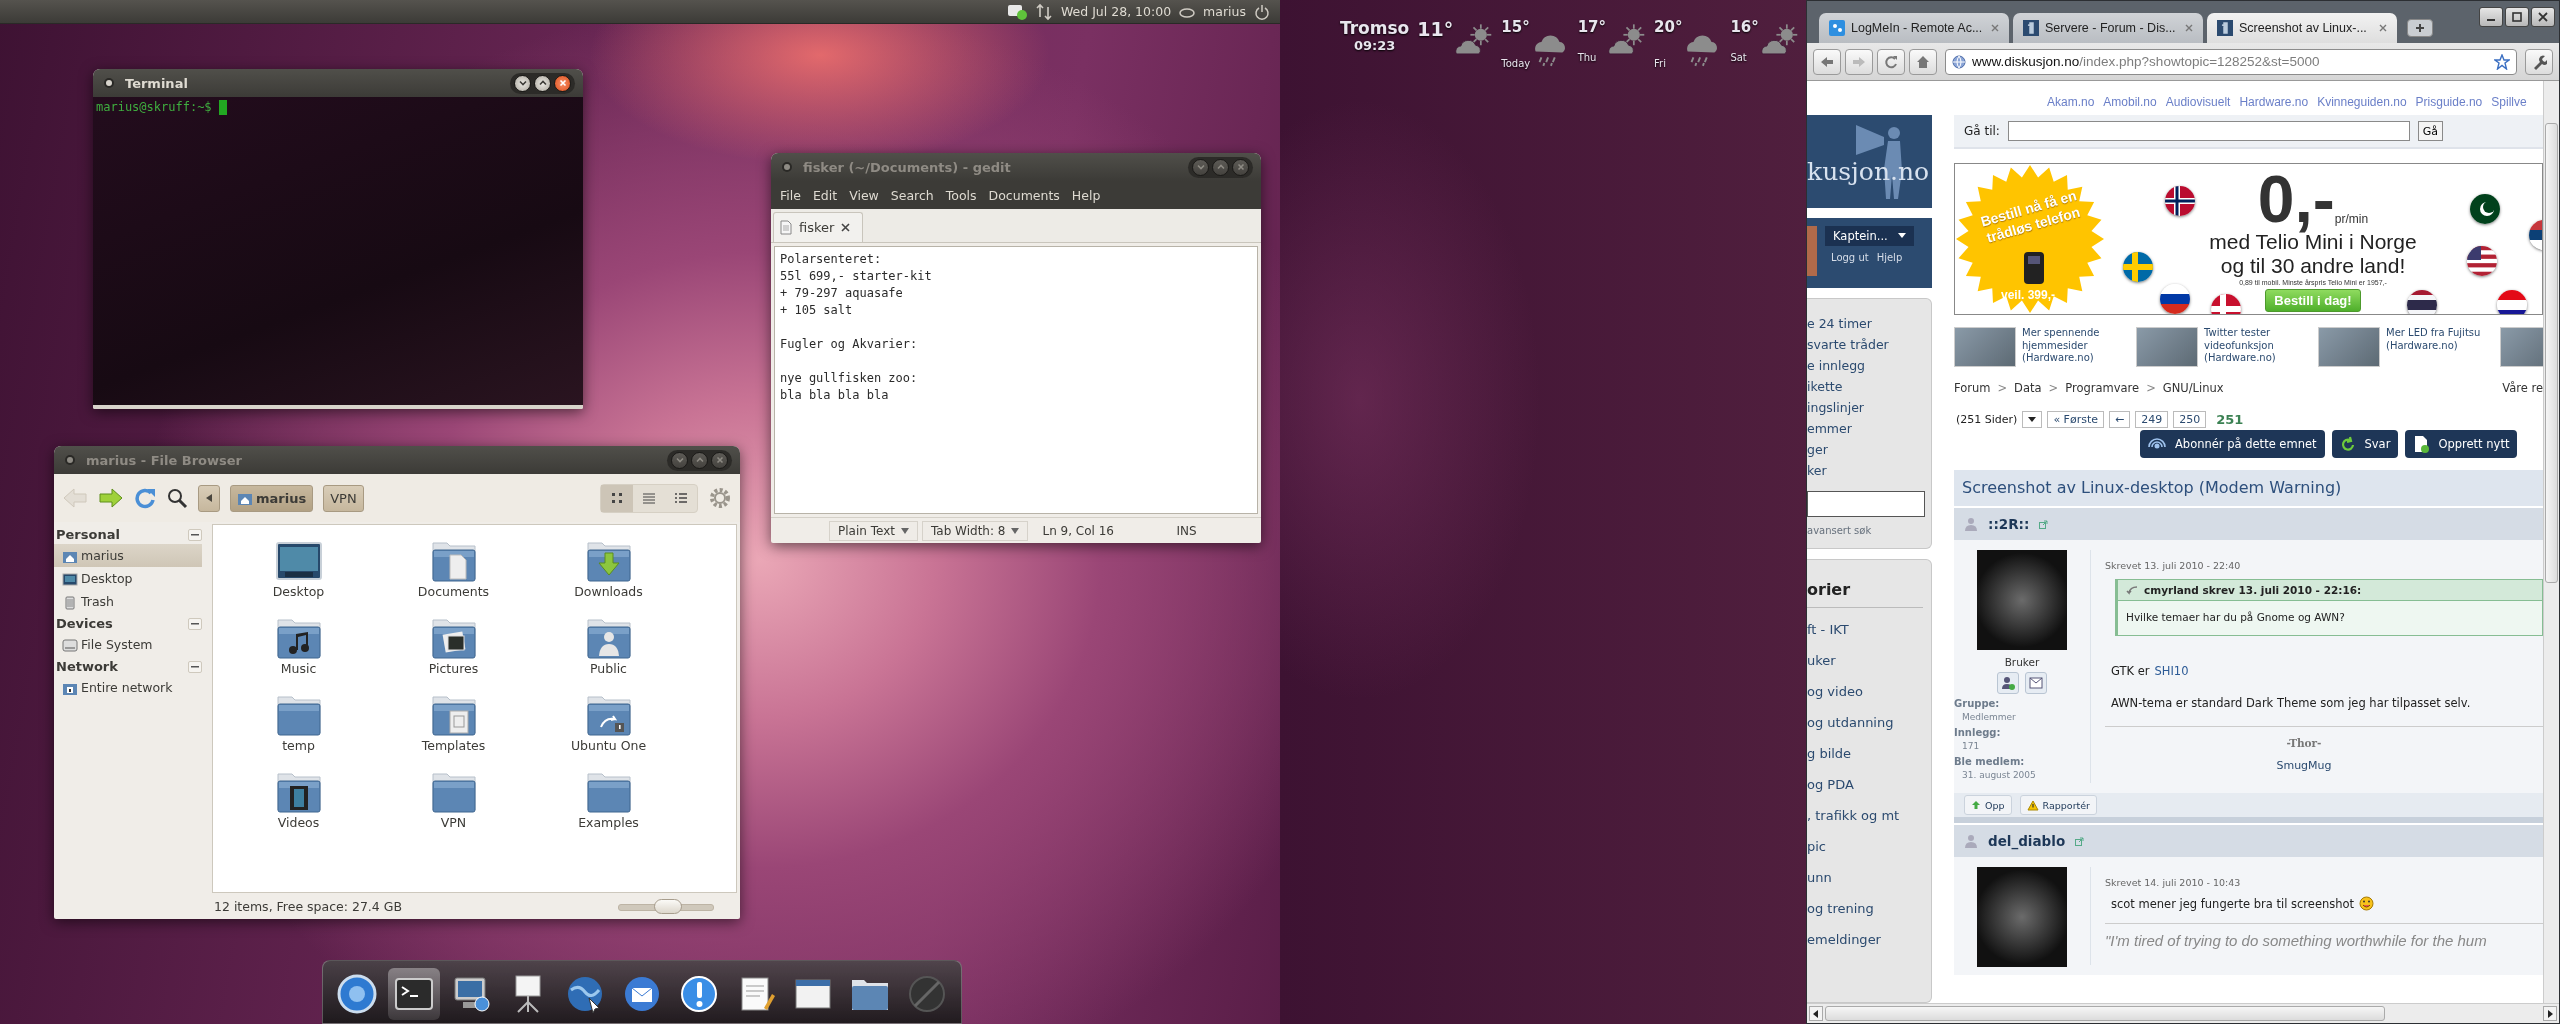 This screenshot has height=1024, width=2560. Describe the element at coordinates (1116, 11) in the screenshot. I see `clock: Wed Jul 28, 10:00` at that location.